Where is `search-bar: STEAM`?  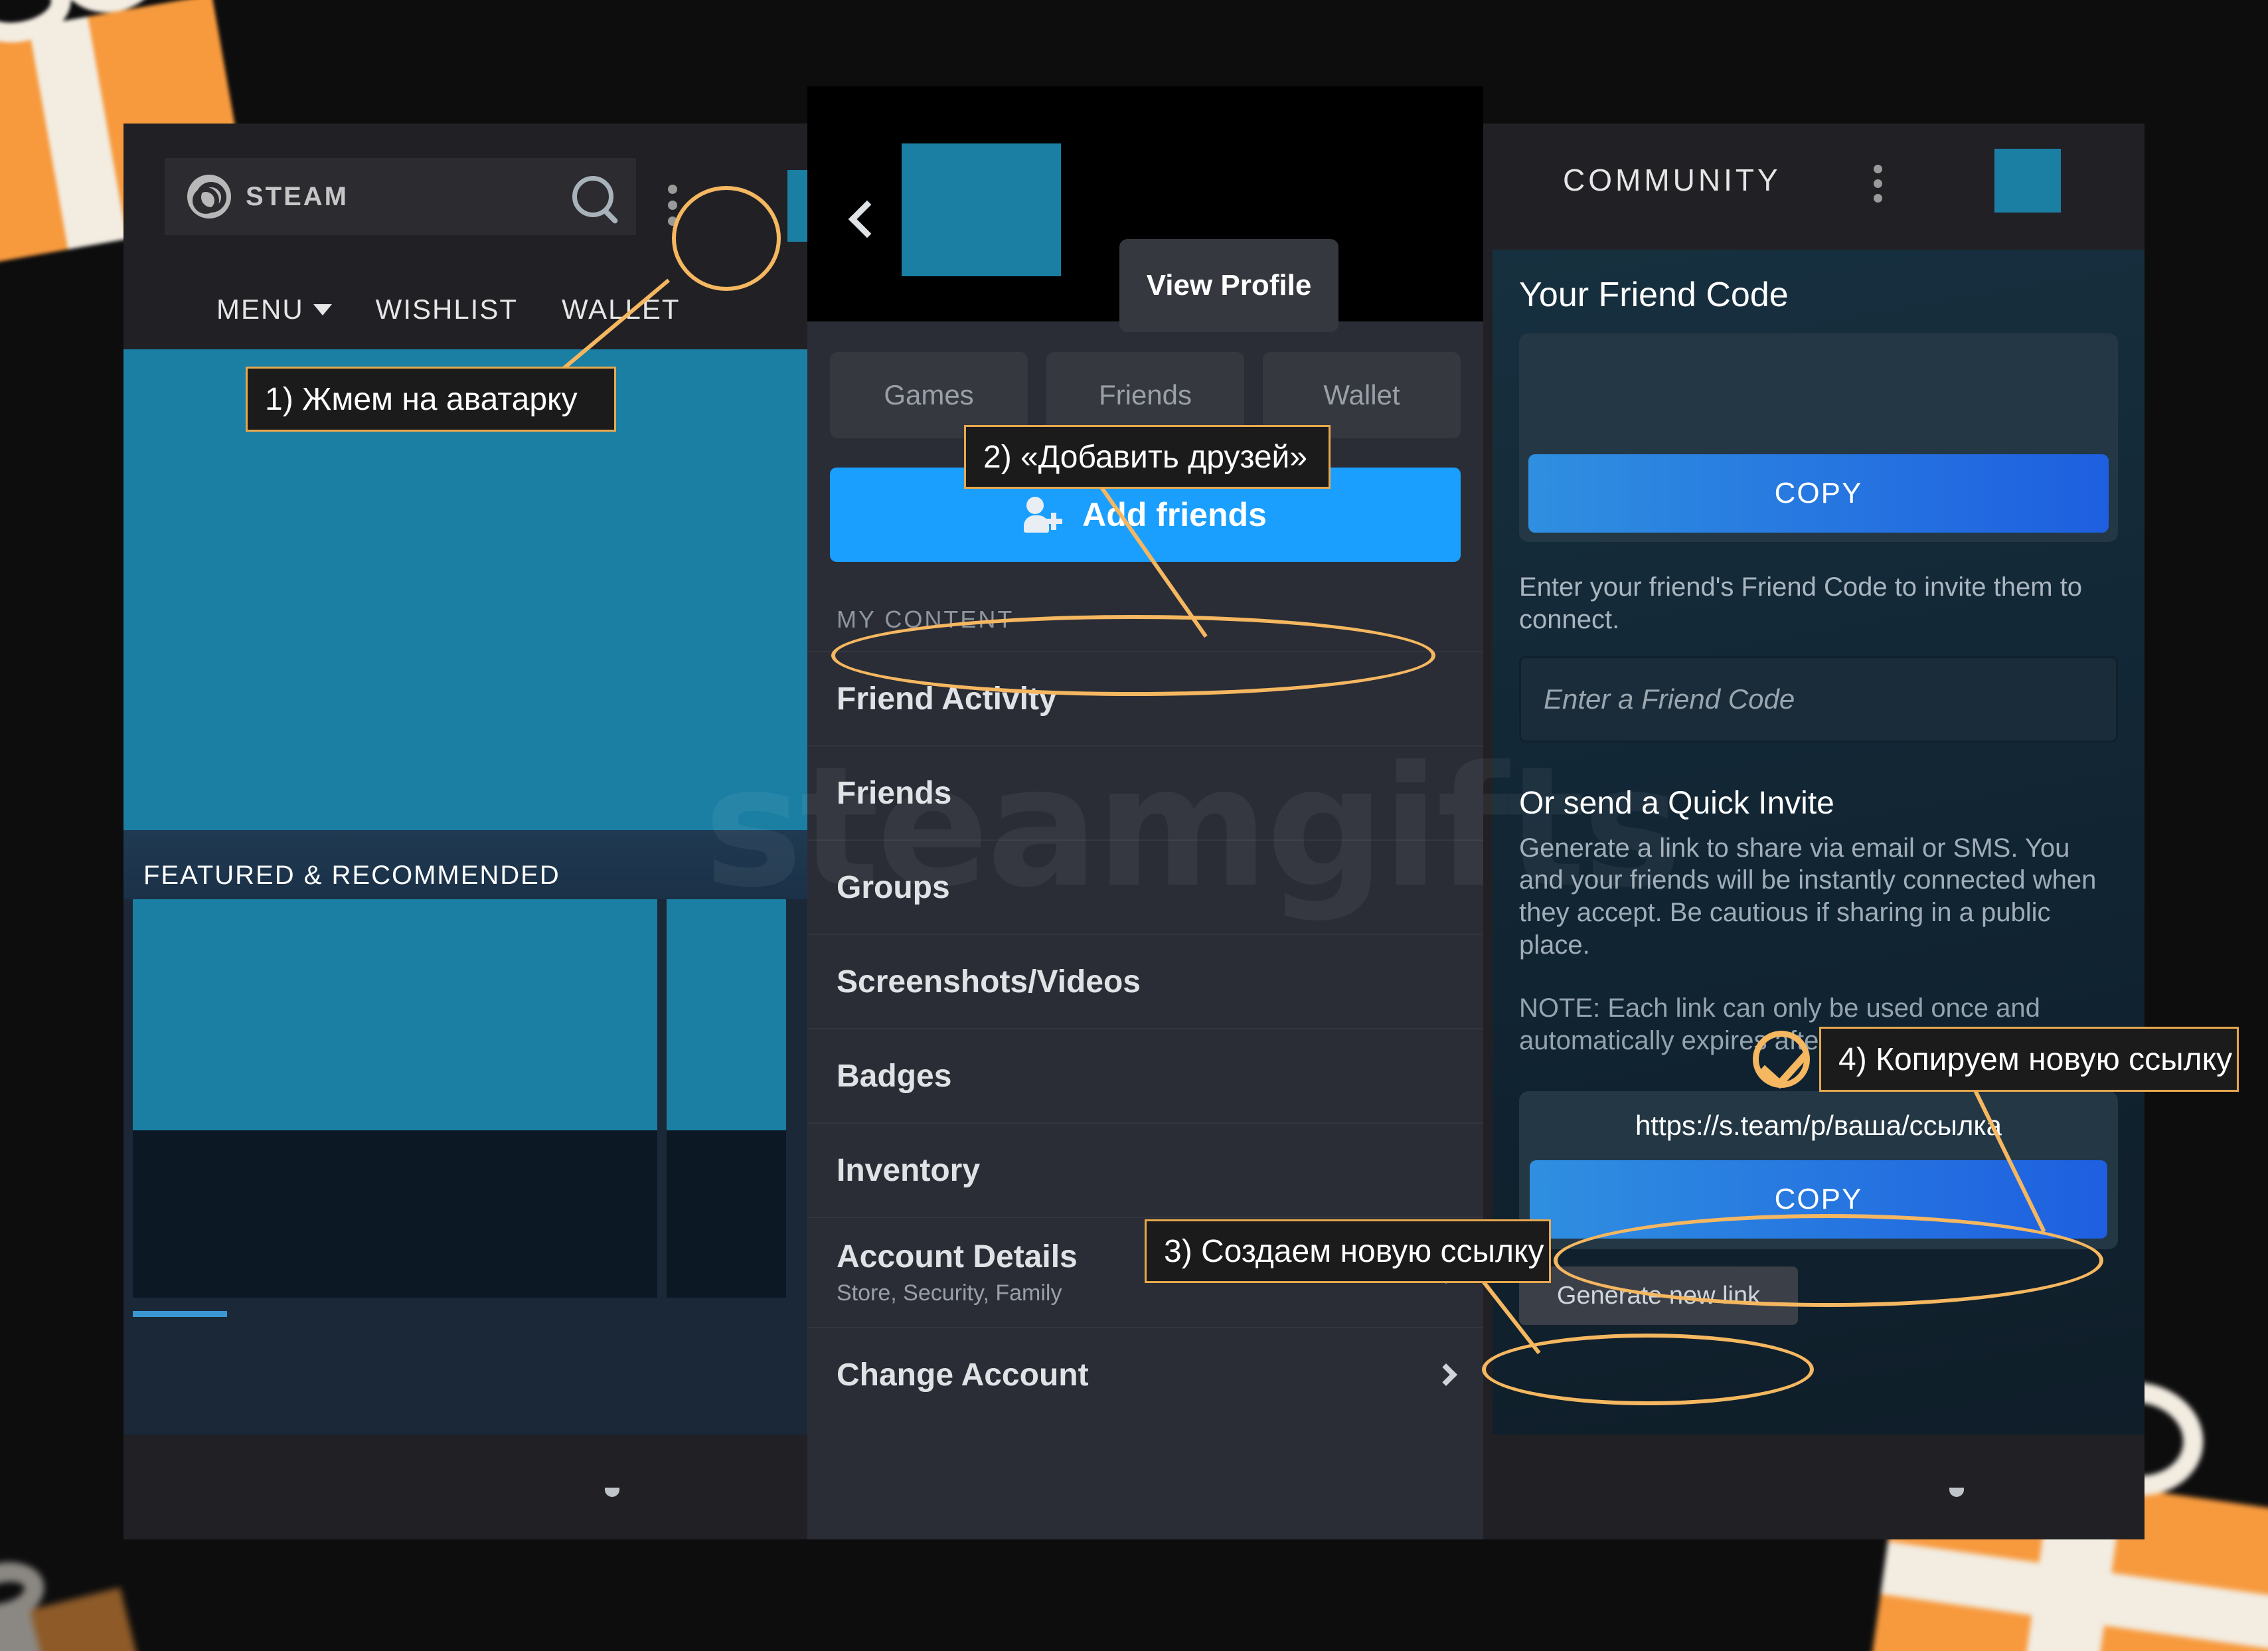 search-bar: STEAM is located at coordinates (400, 196).